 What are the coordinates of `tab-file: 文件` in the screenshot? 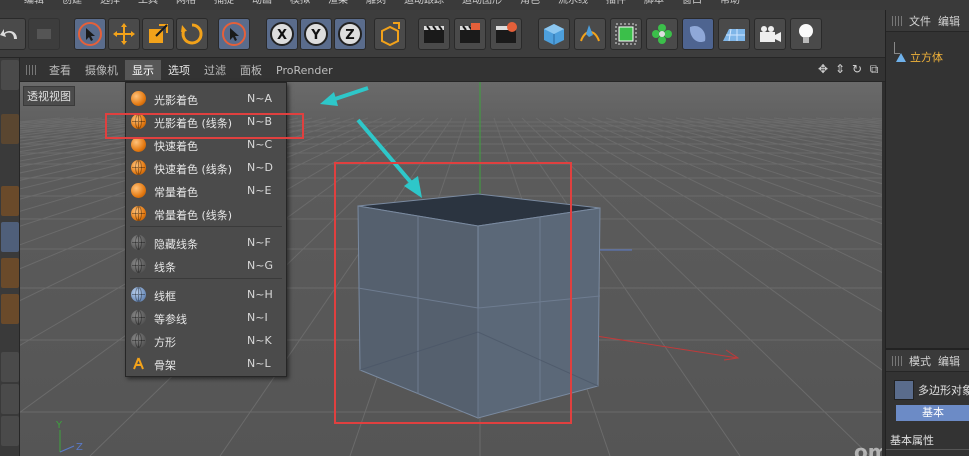 It's located at (920, 21).